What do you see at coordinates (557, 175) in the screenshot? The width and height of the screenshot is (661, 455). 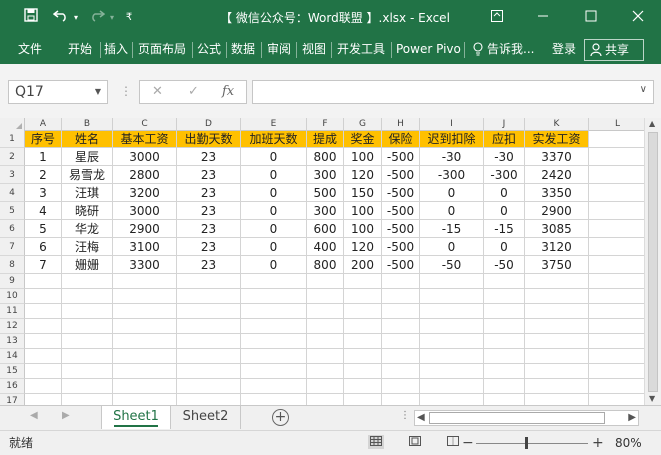 I see `table-cell: 2420` at bounding box center [557, 175].